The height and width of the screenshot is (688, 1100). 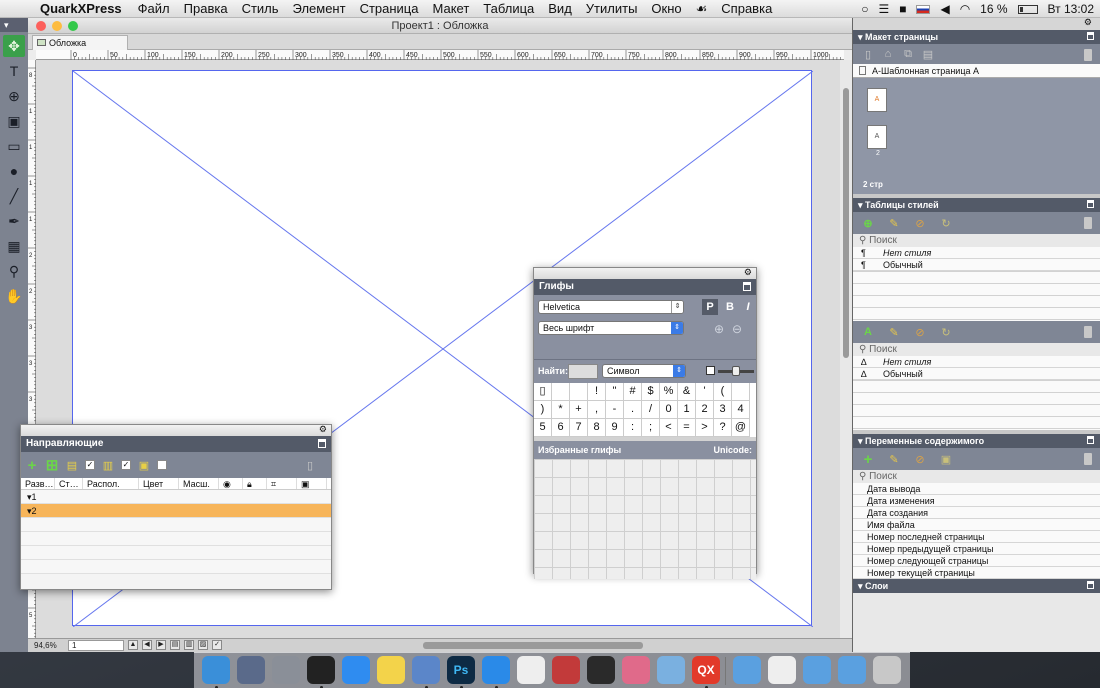 What do you see at coordinates (671, 670) in the screenshot?
I see `grapher-icon` at bounding box center [671, 670].